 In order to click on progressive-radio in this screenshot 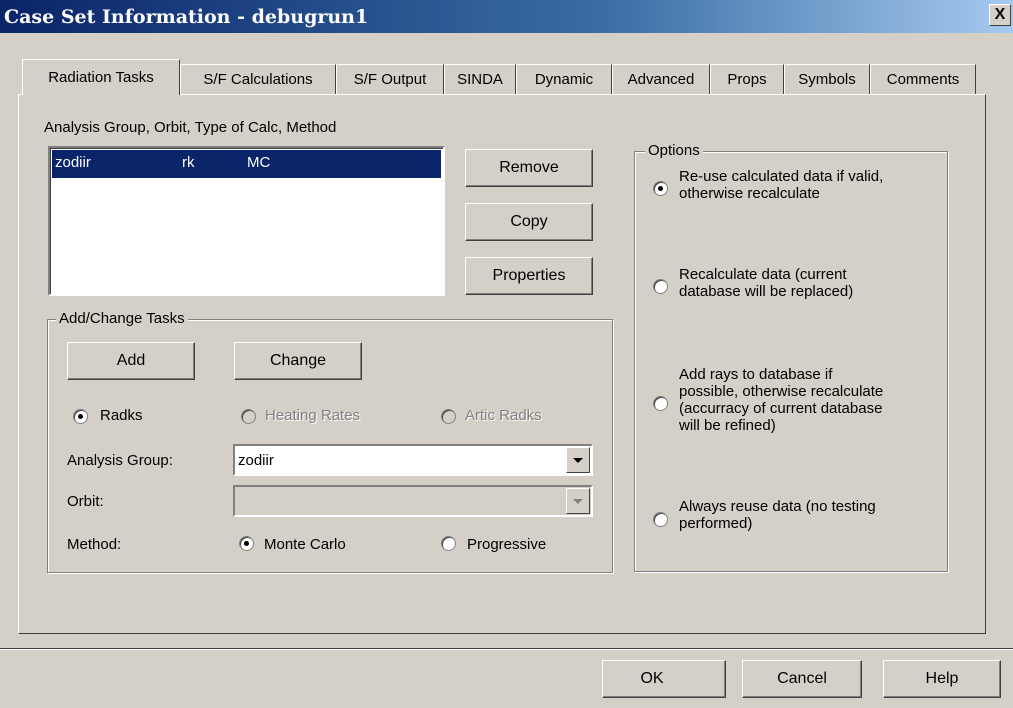, I will do `click(448, 543)`.